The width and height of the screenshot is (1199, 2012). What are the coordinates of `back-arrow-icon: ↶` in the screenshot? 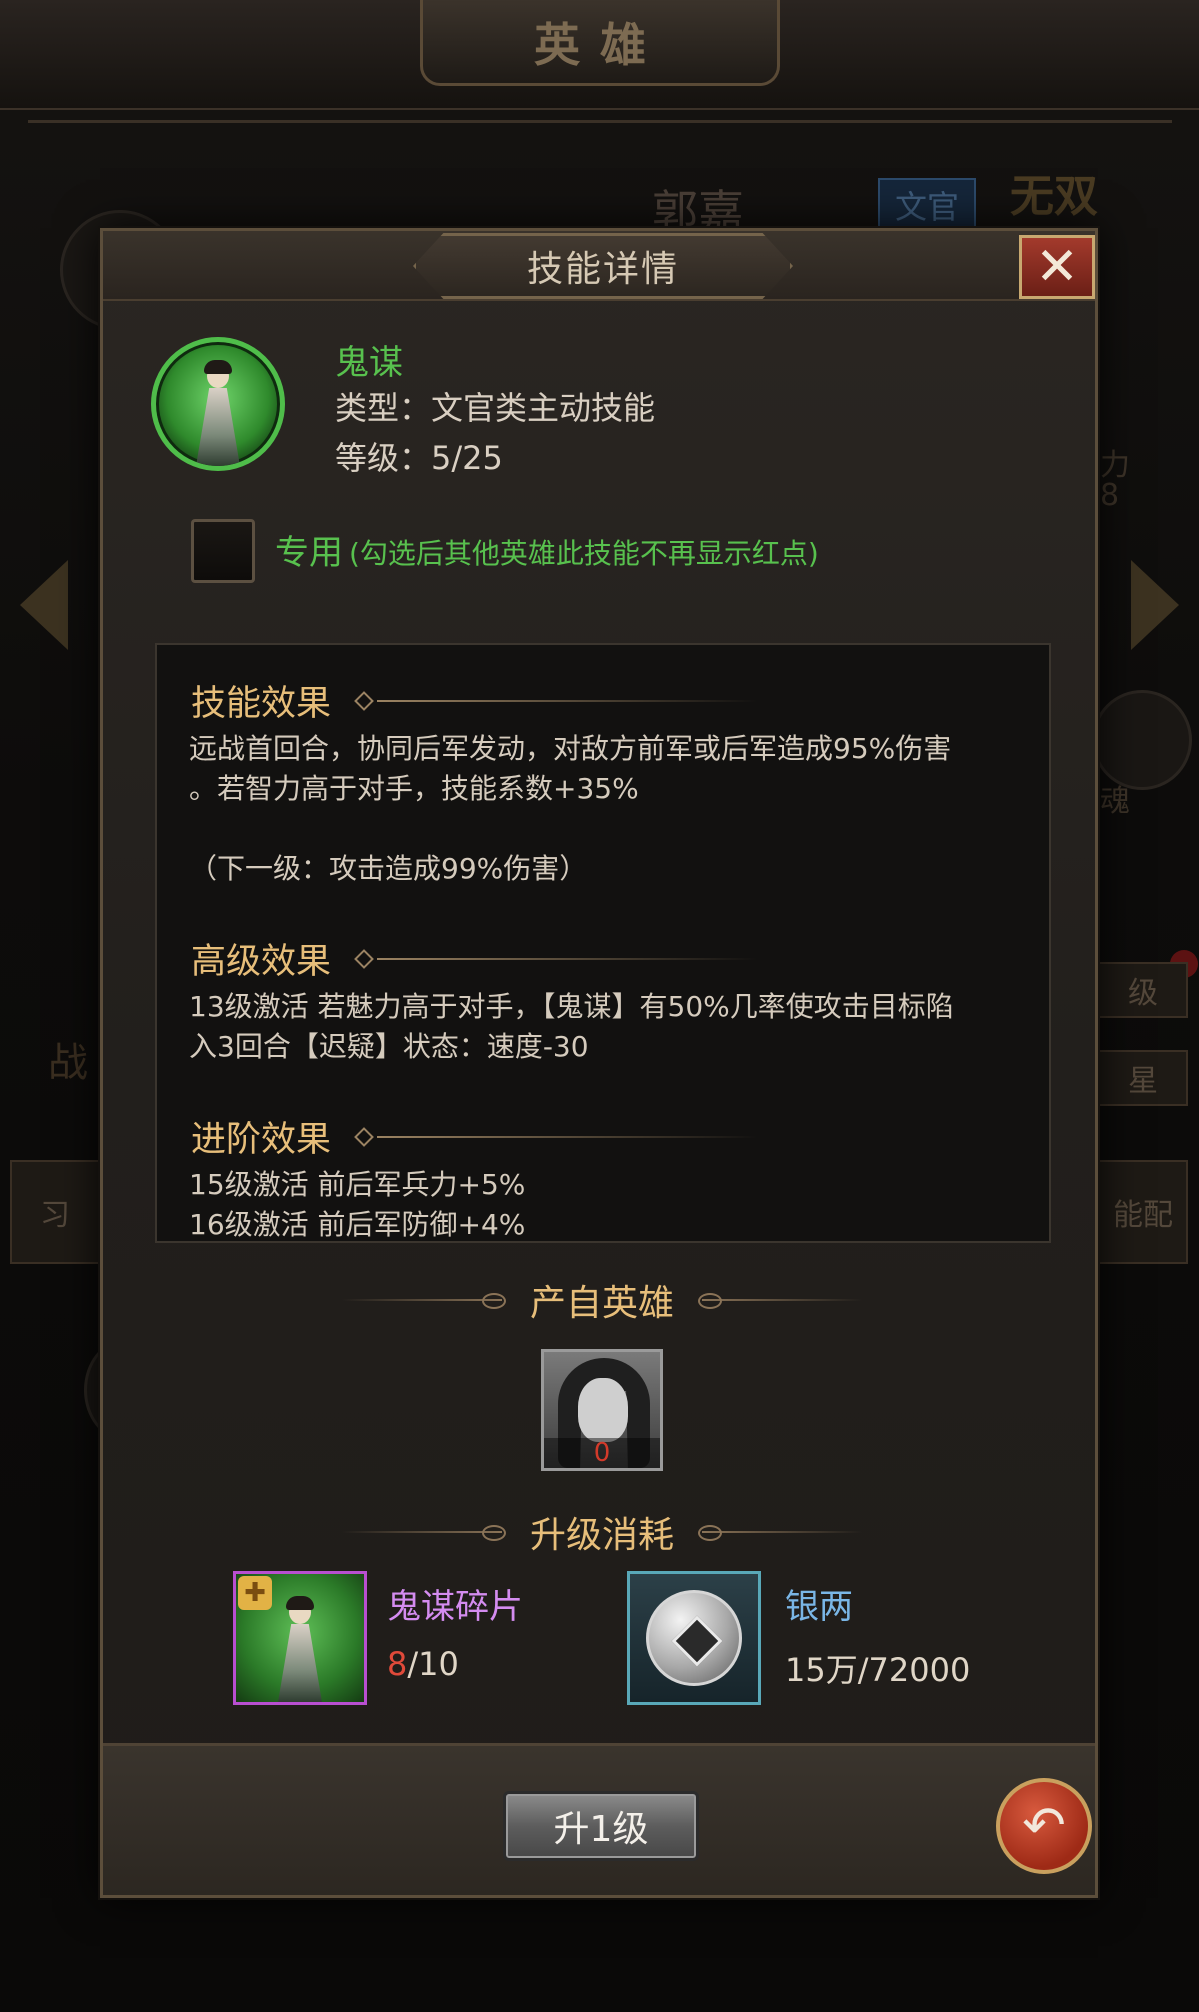 It's located at (1044, 1826).